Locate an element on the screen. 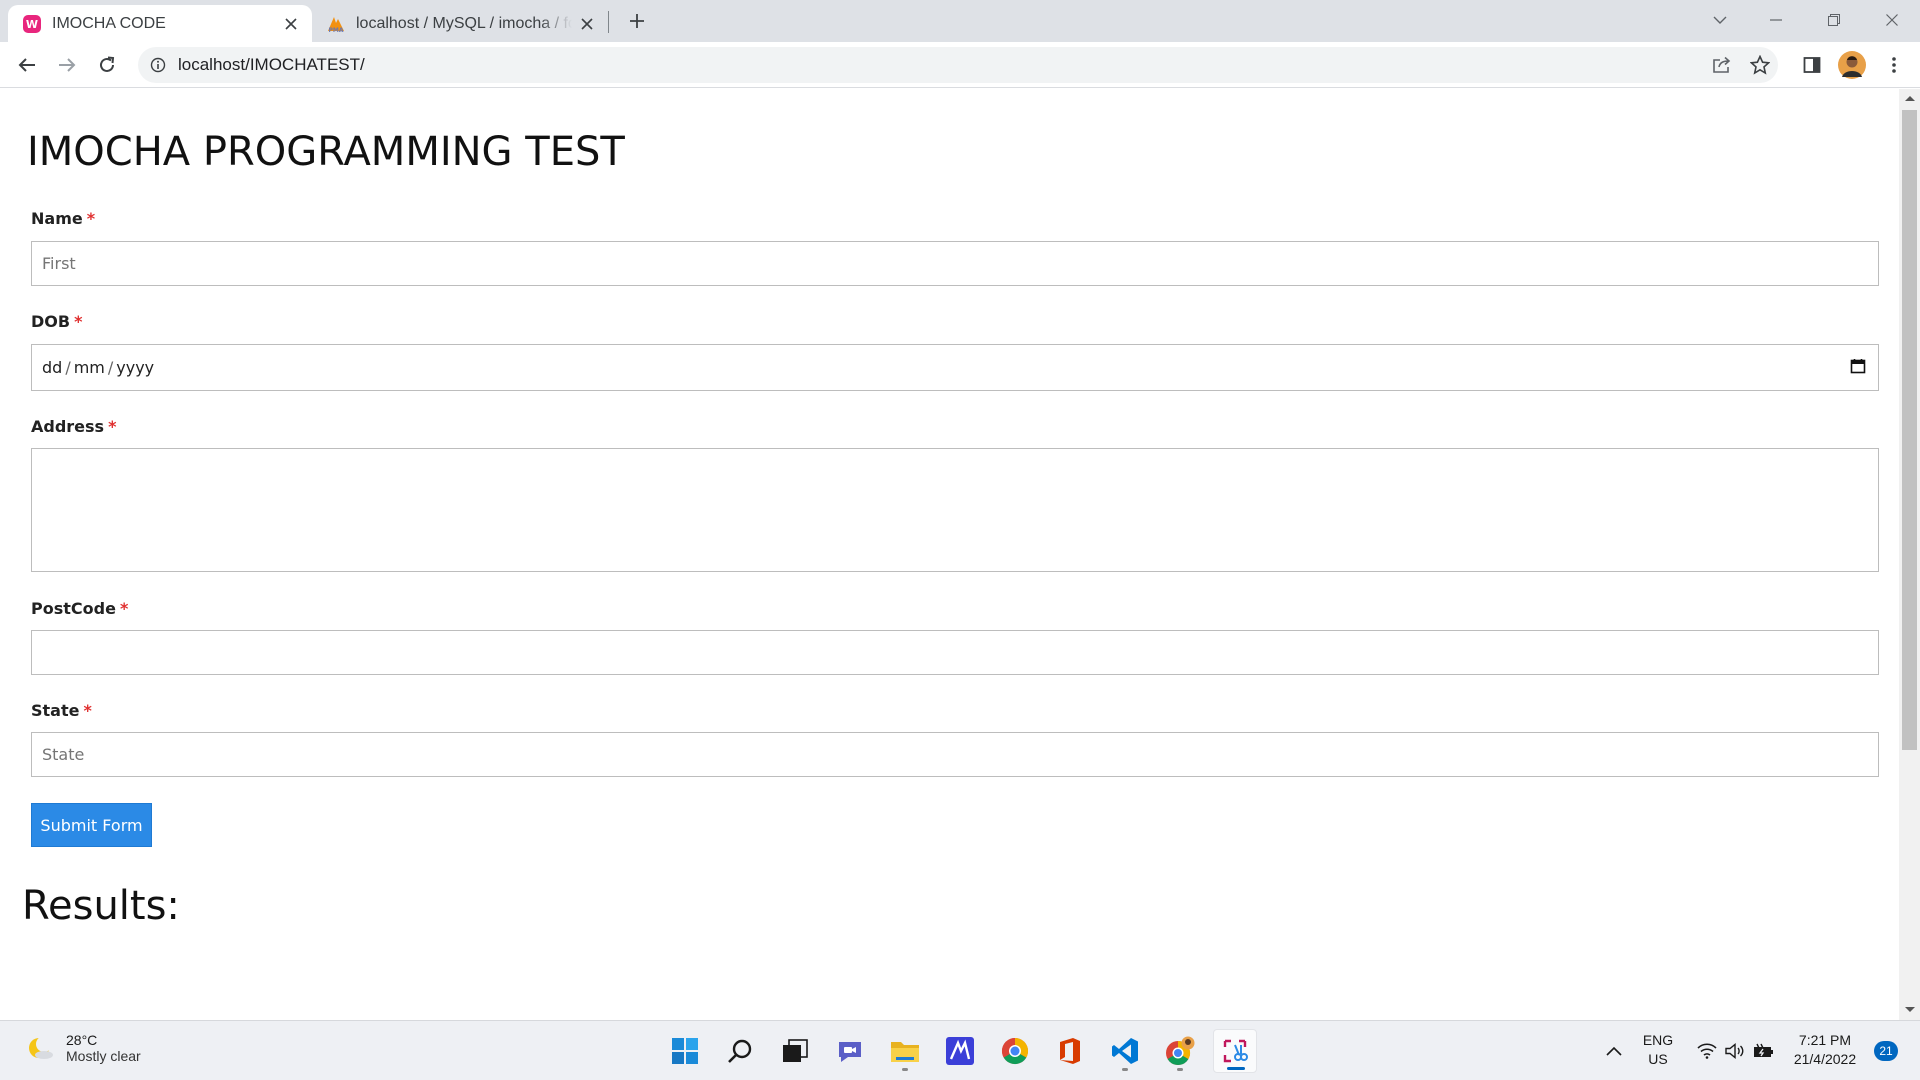 Image resolution: width=1920 pixels, height=1080 pixels. dob-label: DOB * is located at coordinates (56, 321).